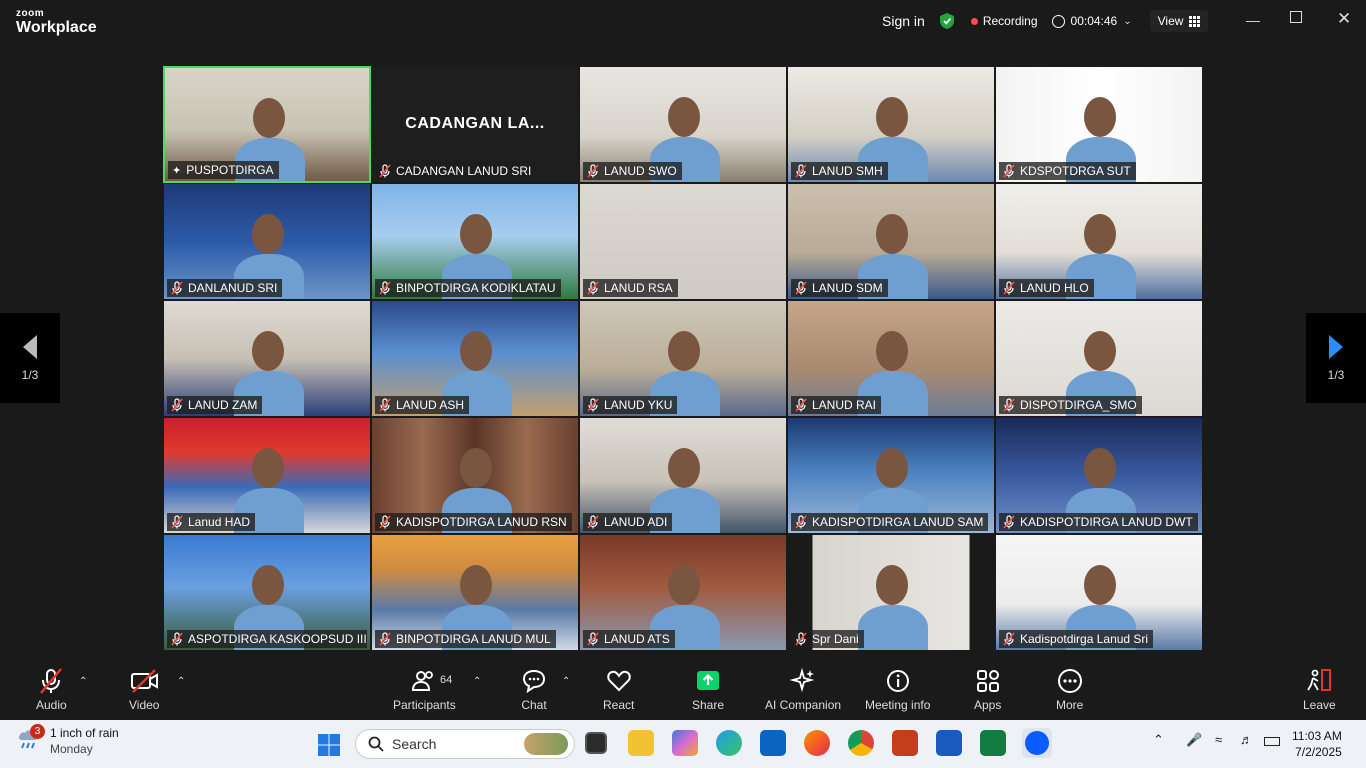 Image resolution: width=1366 pixels, height=768 pixels. Describe the element at coordinates (67, 740) in the screenshot. I see `weather-widget: 3 1 inch of rain Monday` at that location.